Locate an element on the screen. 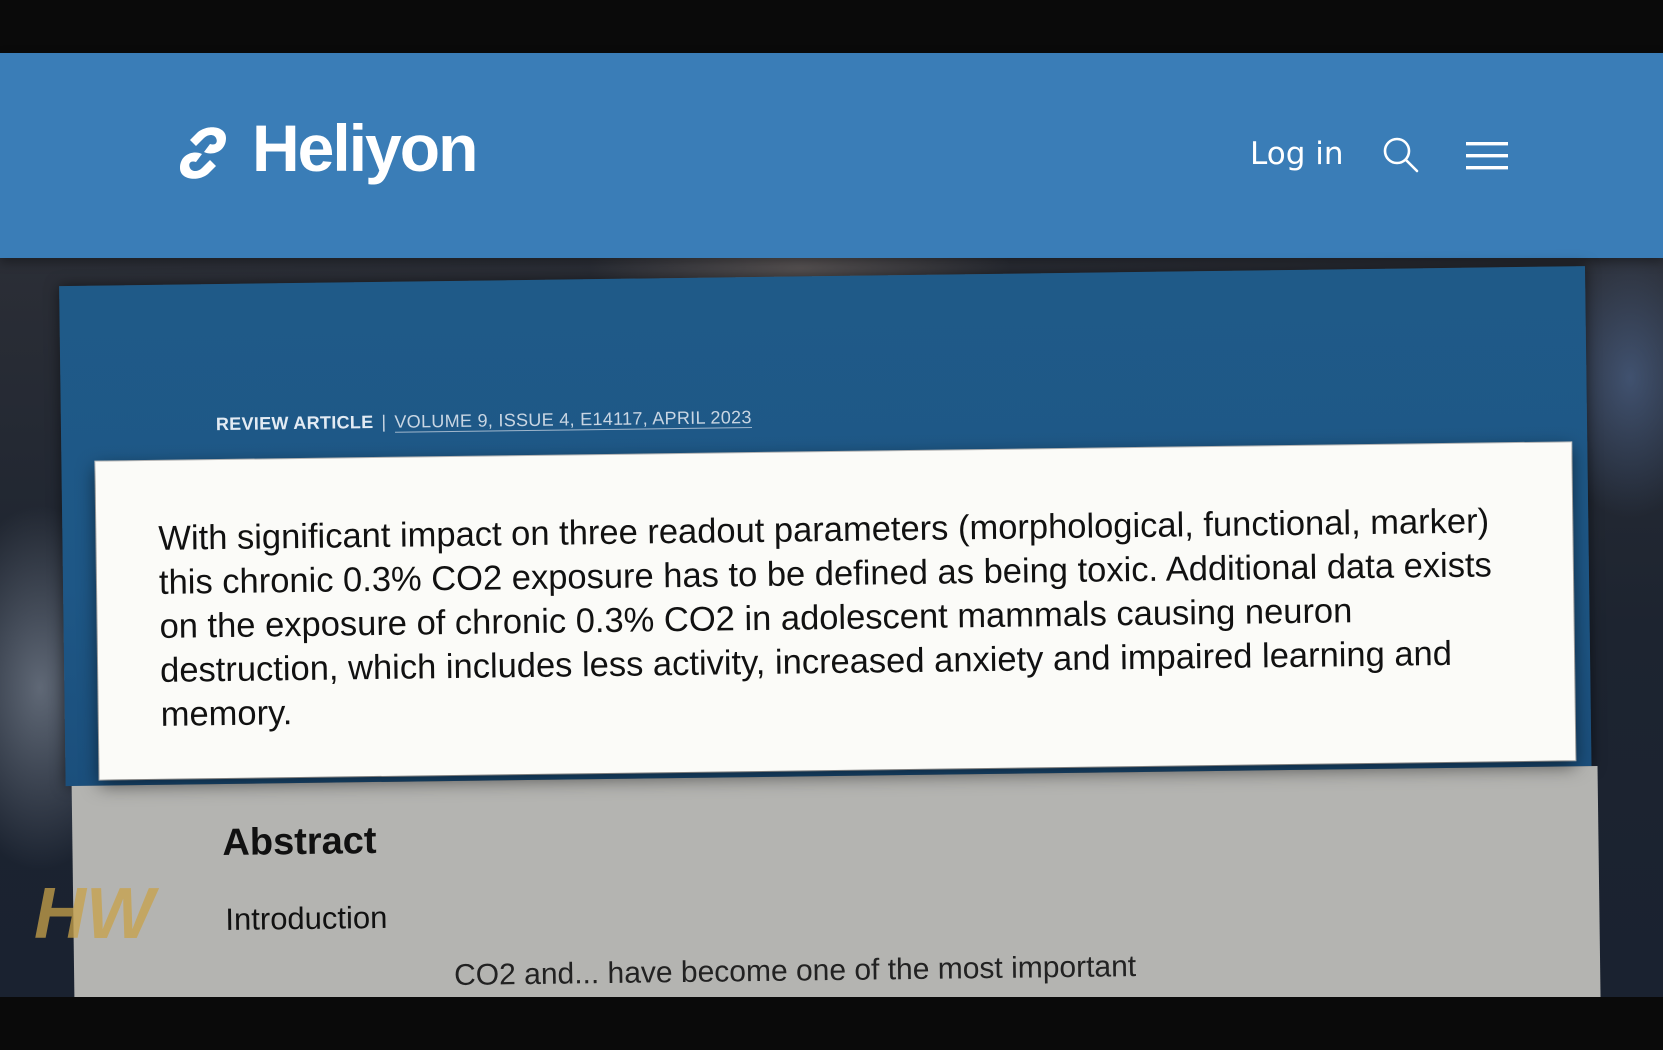  watermark-text: HW is located at coordinates (97, 912).